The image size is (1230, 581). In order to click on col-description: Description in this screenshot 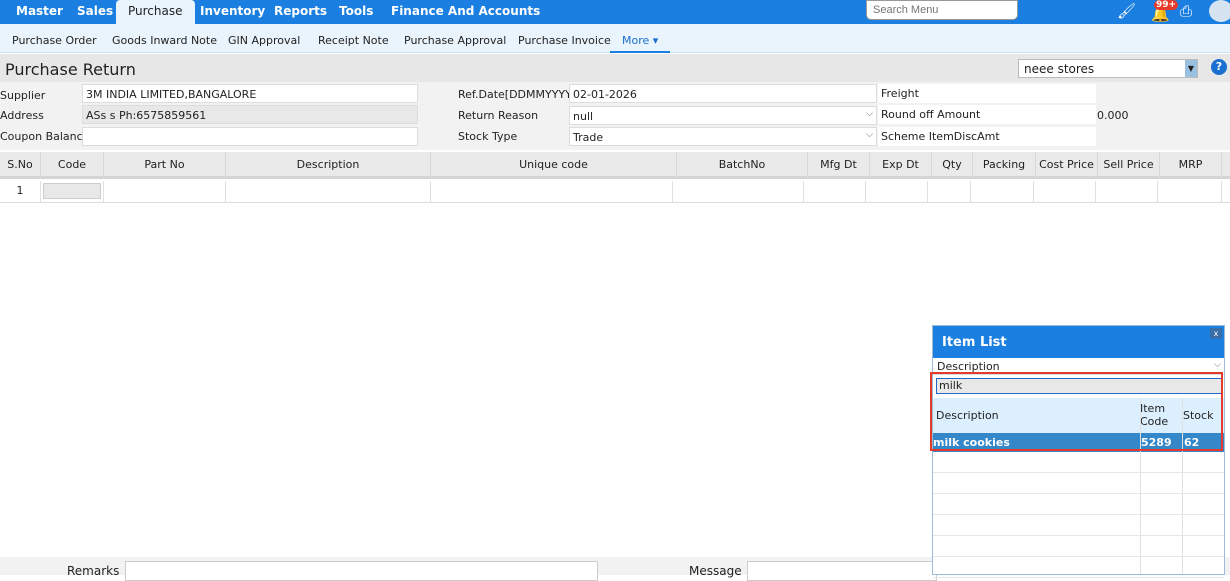, I will do `click(328, 165)`.